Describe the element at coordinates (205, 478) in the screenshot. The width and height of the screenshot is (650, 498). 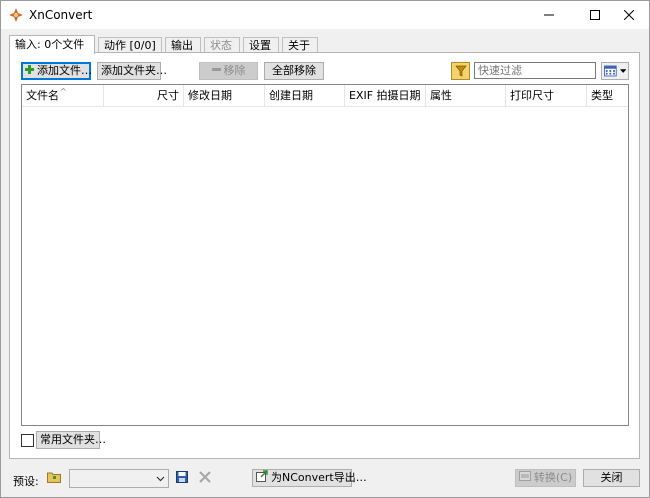
I see `delete-preset-icon` at that location.